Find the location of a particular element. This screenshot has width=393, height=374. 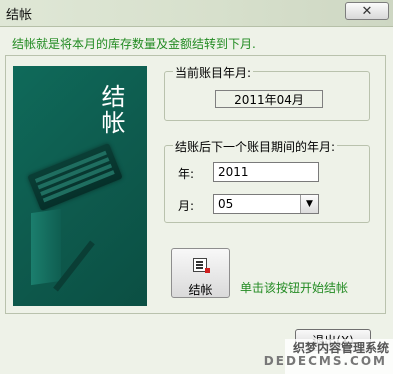

hint-text: 单击该按钮开始结帐 is located at coordinates (294, 288).